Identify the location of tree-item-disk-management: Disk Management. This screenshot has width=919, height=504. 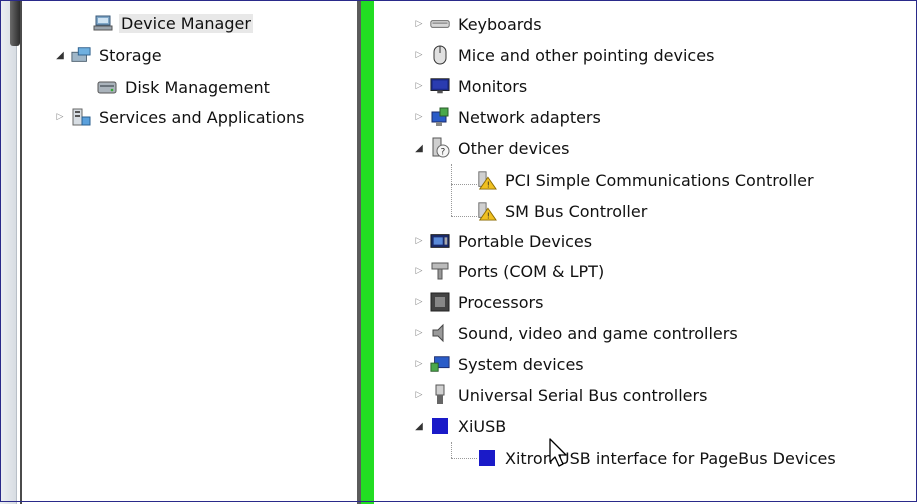
(184, 87).